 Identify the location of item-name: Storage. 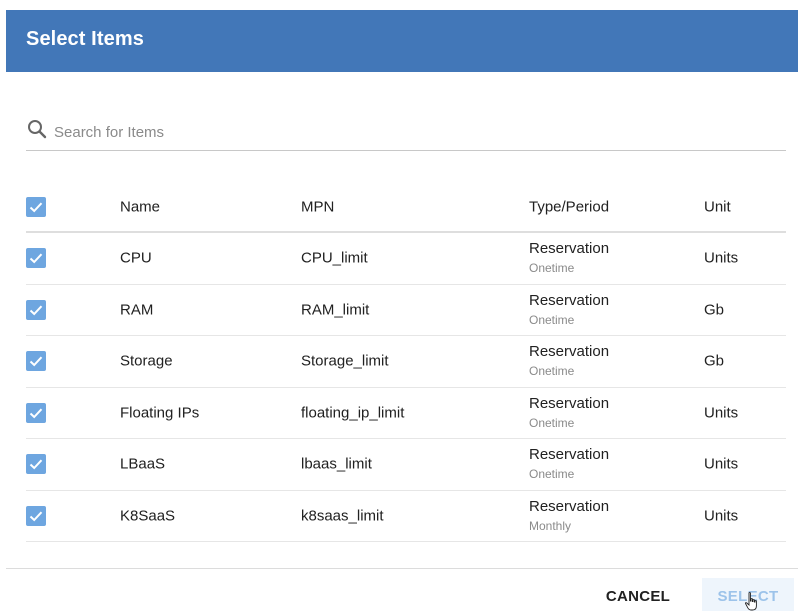
(146, 361).